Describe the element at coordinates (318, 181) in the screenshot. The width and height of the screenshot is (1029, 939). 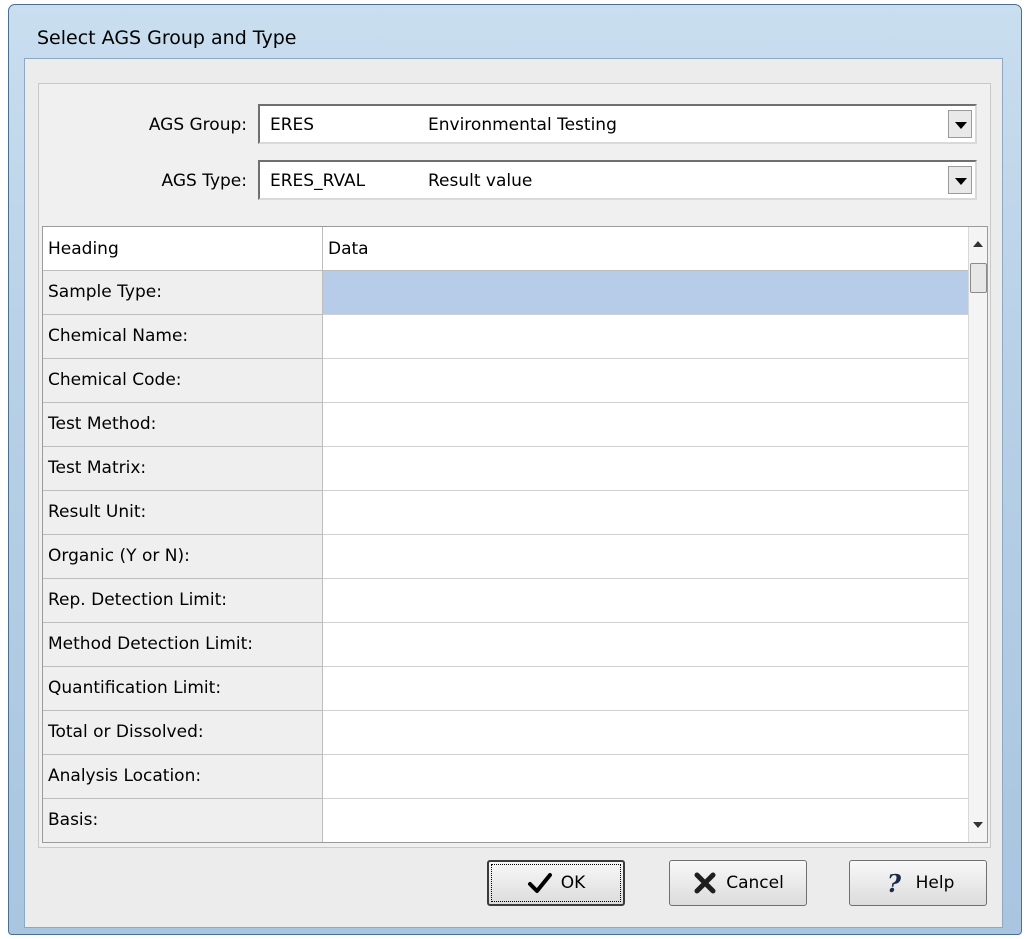
I see `ags-type-code: ERES_RVAL` at that location.